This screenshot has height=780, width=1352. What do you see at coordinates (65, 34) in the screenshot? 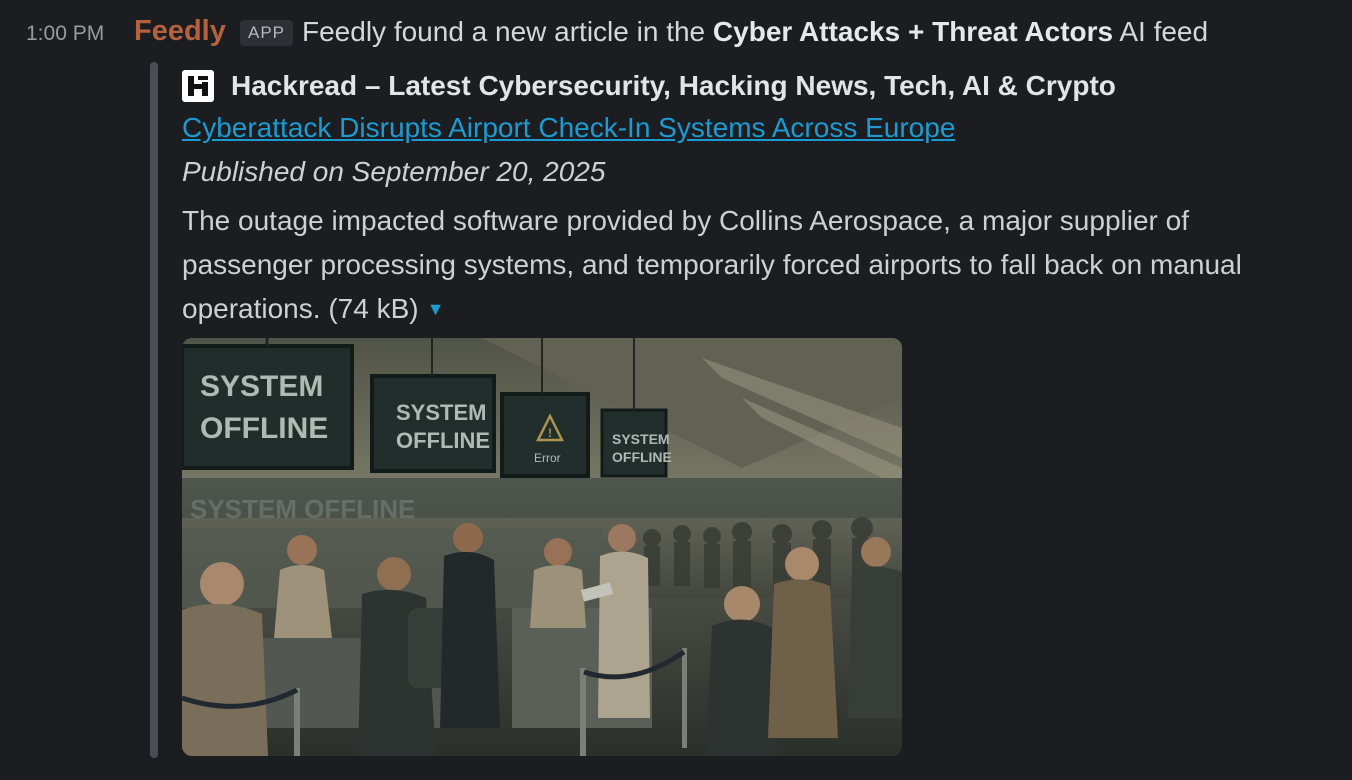
I see `message-timestamp: 1:00 PM` at bounding box center [65, 34].